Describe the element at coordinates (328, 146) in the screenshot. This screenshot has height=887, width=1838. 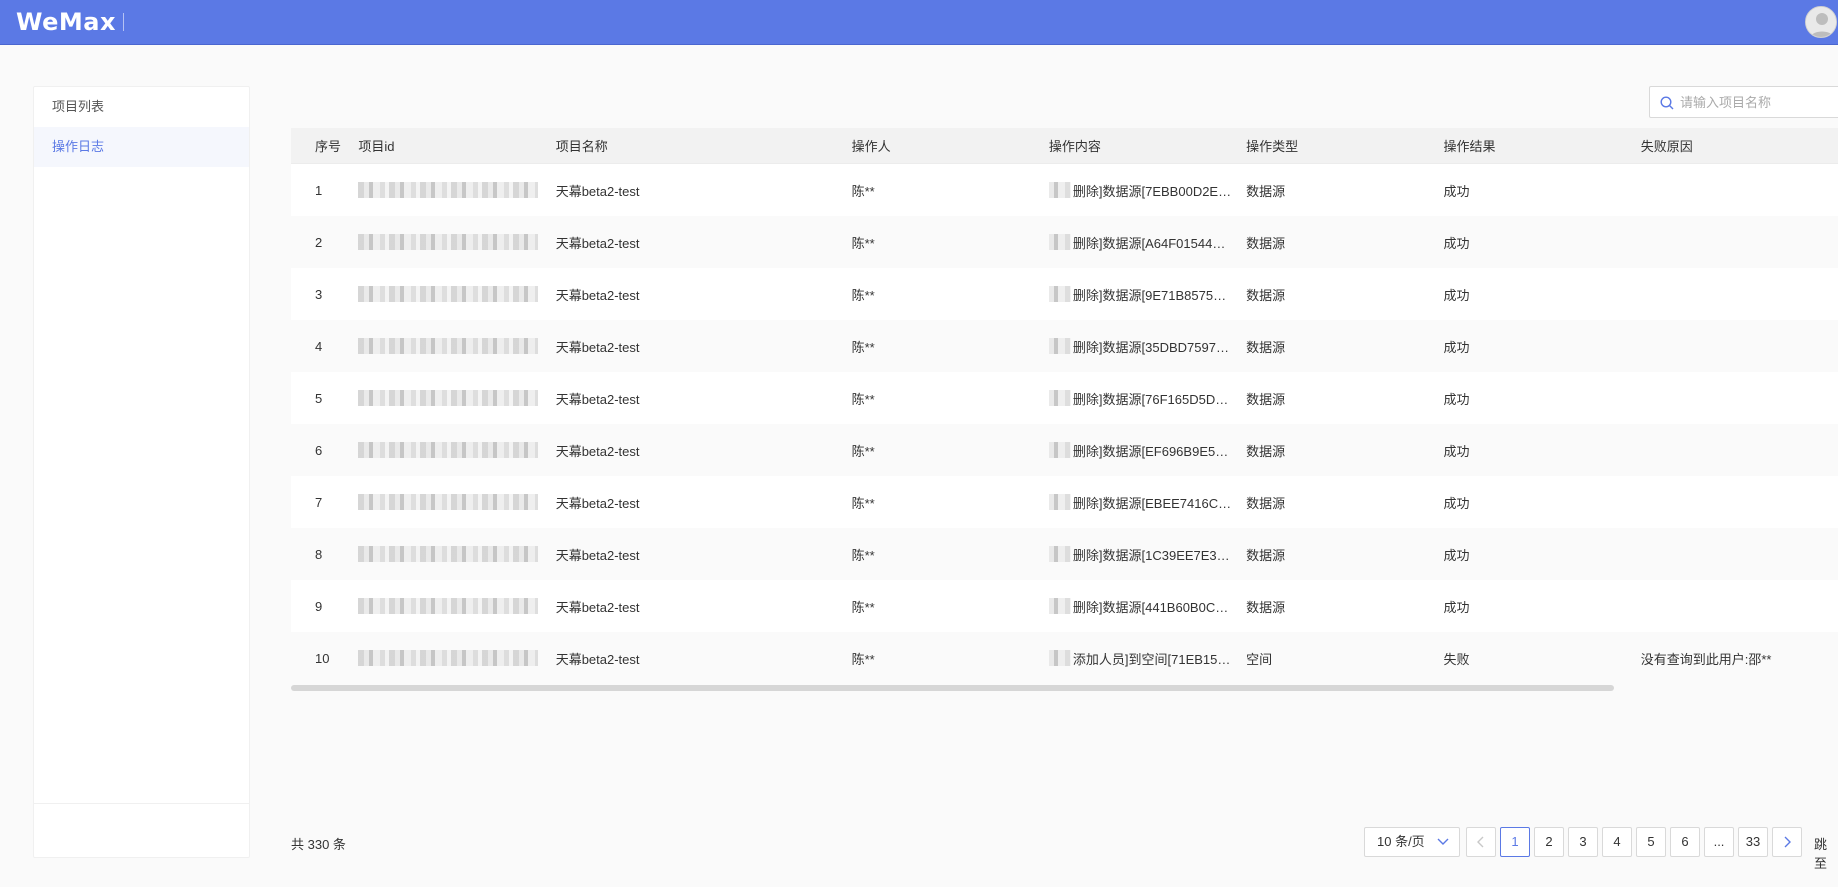
I see `col-header-index: 序号` at that location.